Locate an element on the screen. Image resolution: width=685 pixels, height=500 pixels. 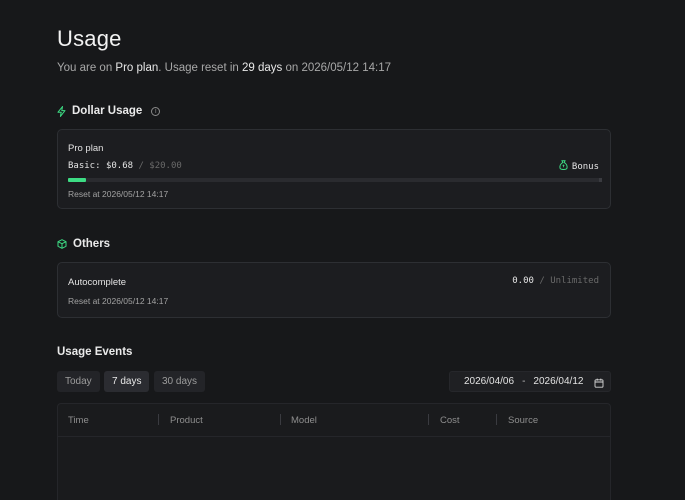
column-cost: Cost is located at coordinates (450, 420).